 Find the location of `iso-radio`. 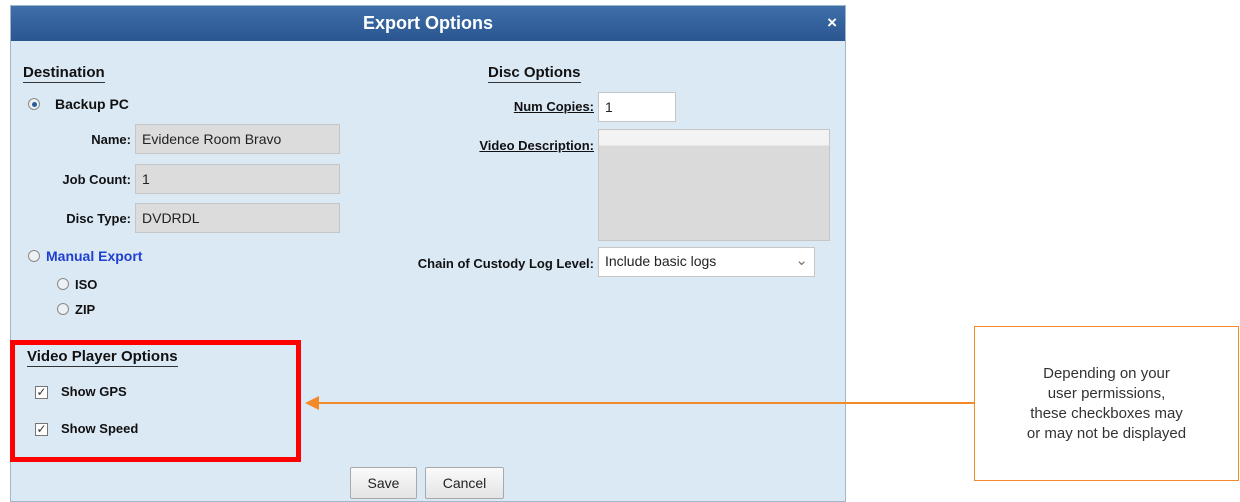

iso-radio is located at coordinates (63, 284).